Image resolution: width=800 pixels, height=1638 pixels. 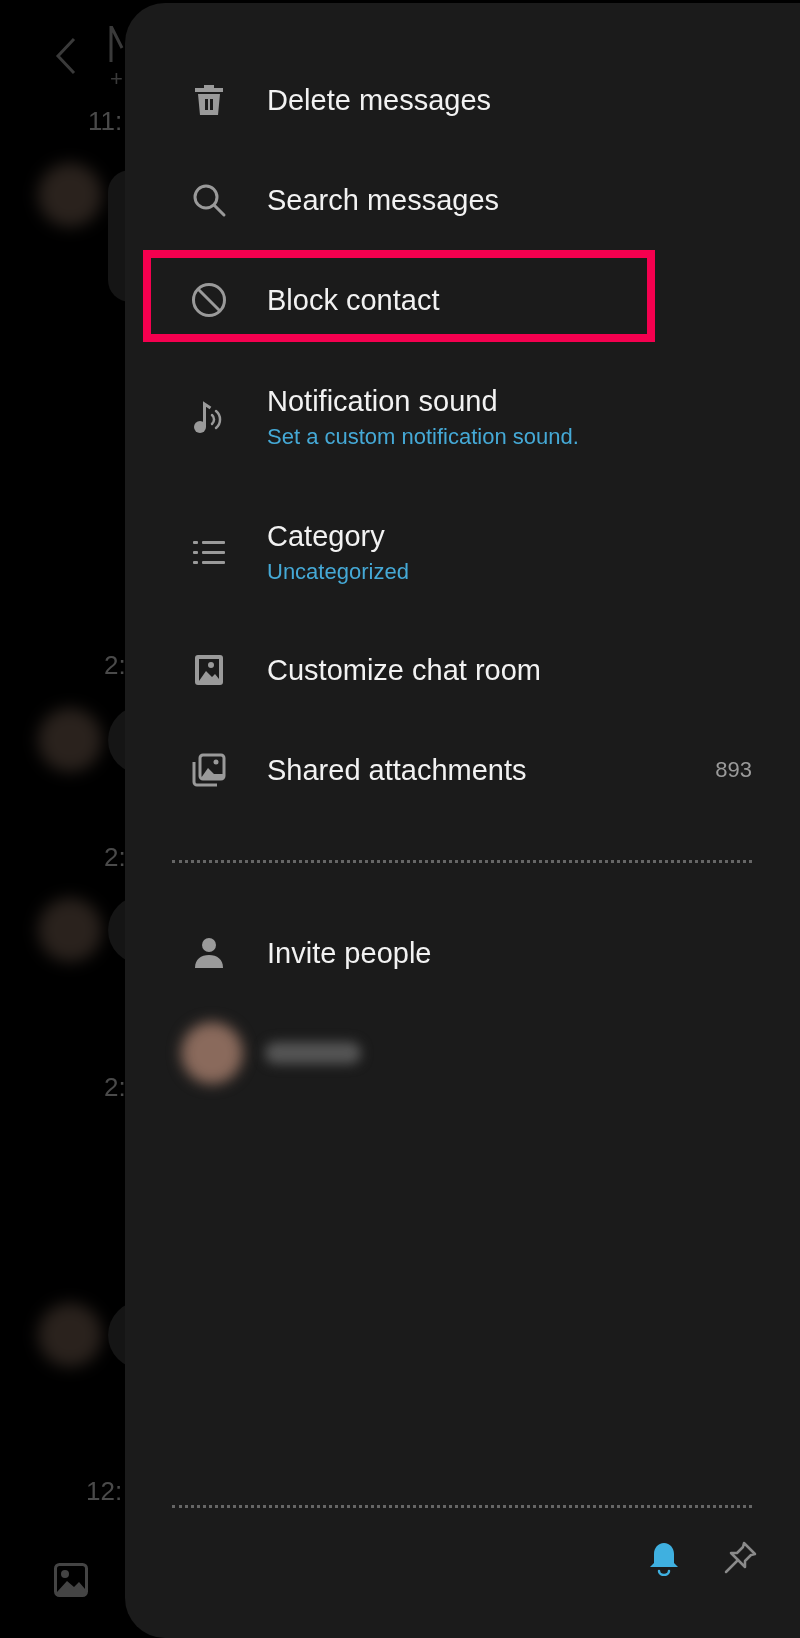 What do you see at coordinates (383, 401) in the screenshot?
I see `menu-item-title: Notification sound` at bounding box center [383, 401].